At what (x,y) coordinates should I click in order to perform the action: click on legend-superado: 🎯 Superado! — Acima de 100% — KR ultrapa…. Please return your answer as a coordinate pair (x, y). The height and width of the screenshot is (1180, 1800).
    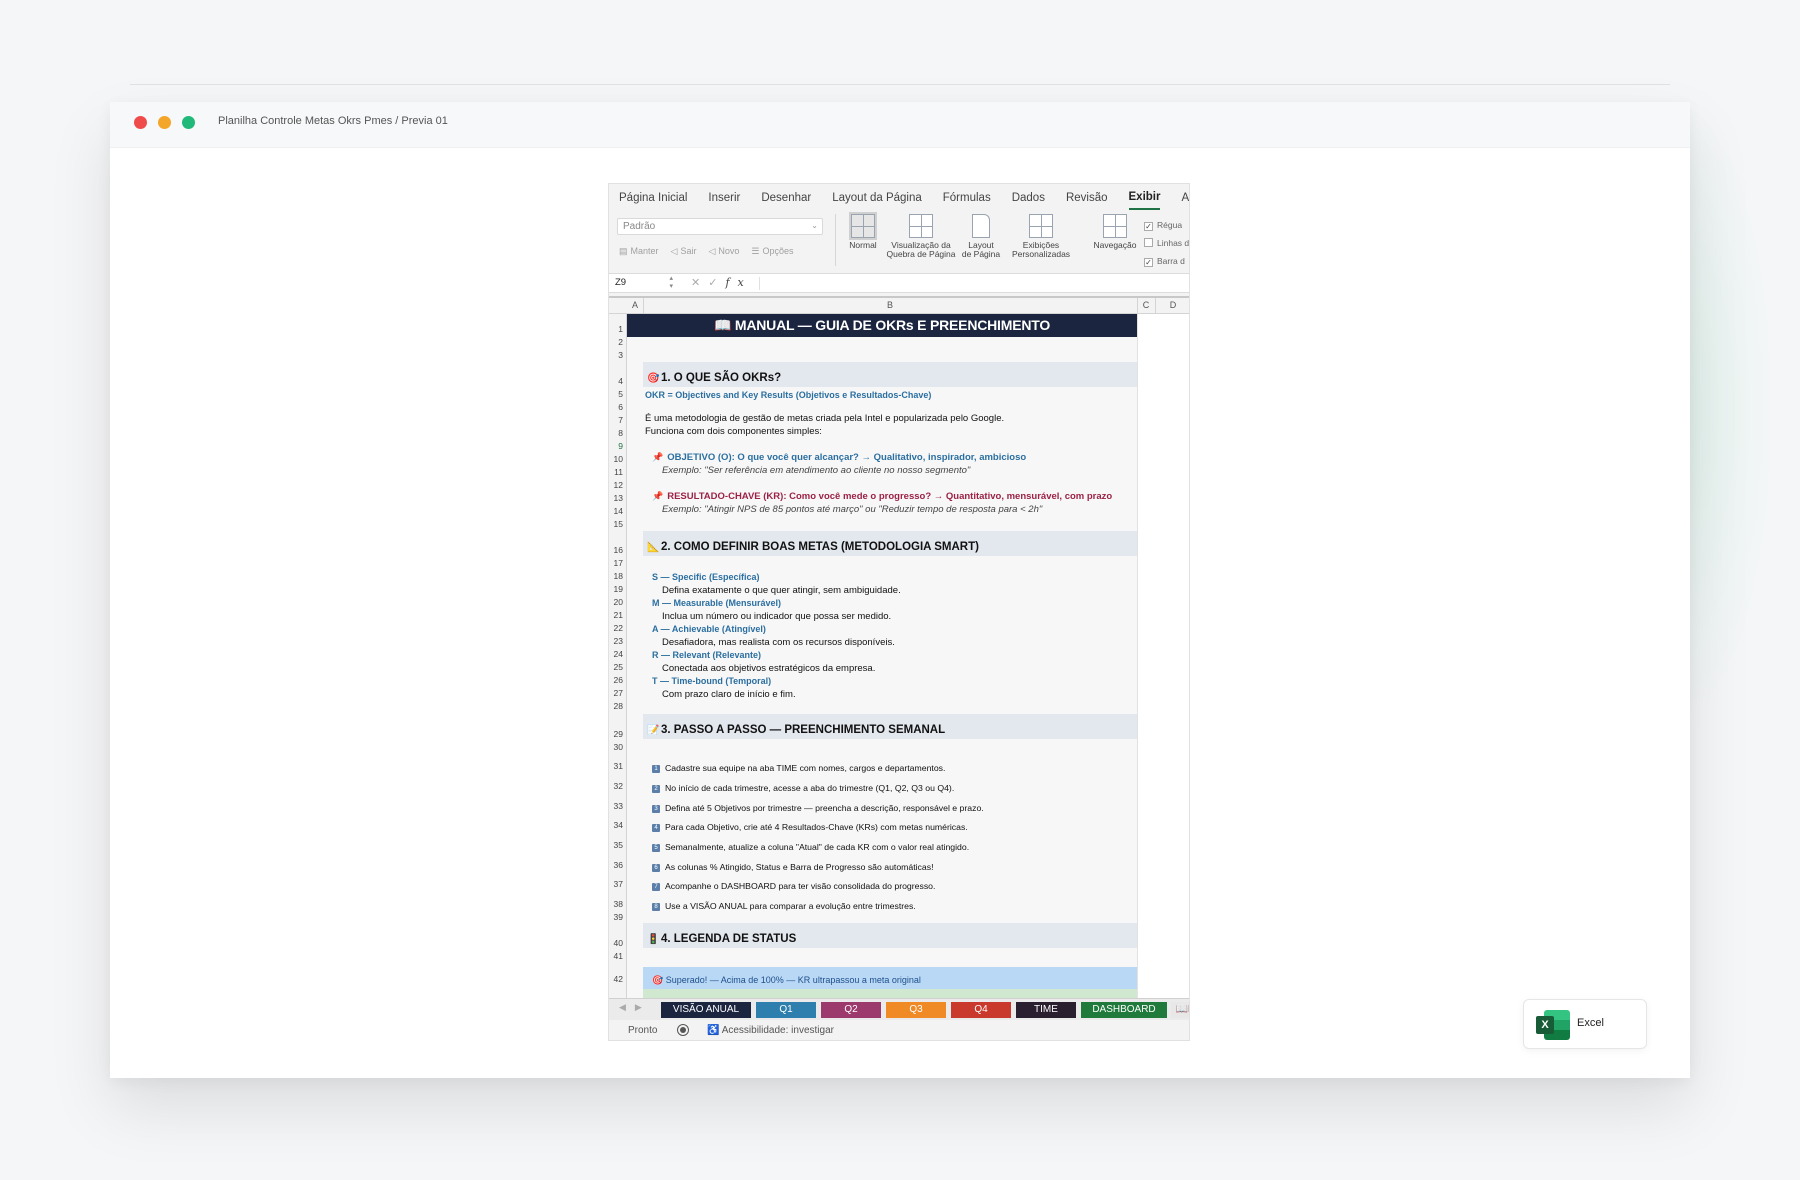
    Looking at the image, I should click on (890, 978).